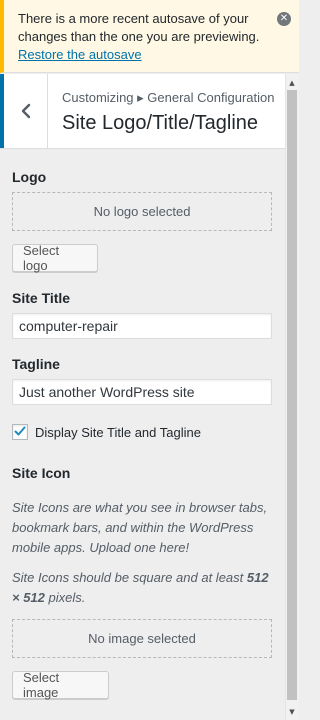 This screenshot has width=320, height=720. Describe the element at coordinates (168, 97) in the screenshot. I see `breadcrumb: Customizing ▸ General Configuration` at that location.